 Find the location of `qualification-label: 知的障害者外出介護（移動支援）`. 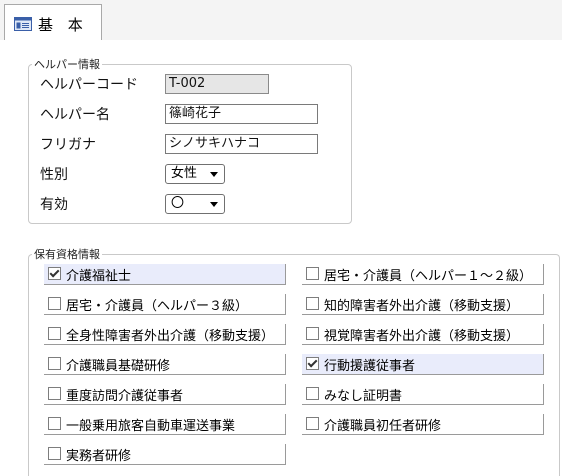

qualification-label: 知的障害者外出介護（移動支援） is located at coordinates (422, 306).